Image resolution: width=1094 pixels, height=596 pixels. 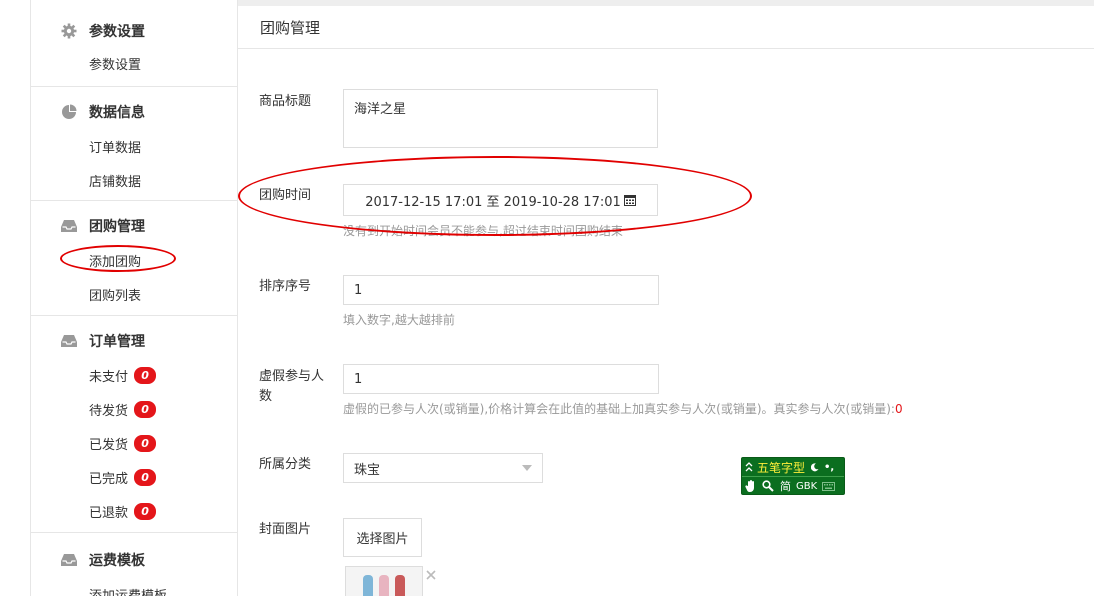 I want to click on sidebar-group-head-orders: 订单管理, so click(x=134, y=341).